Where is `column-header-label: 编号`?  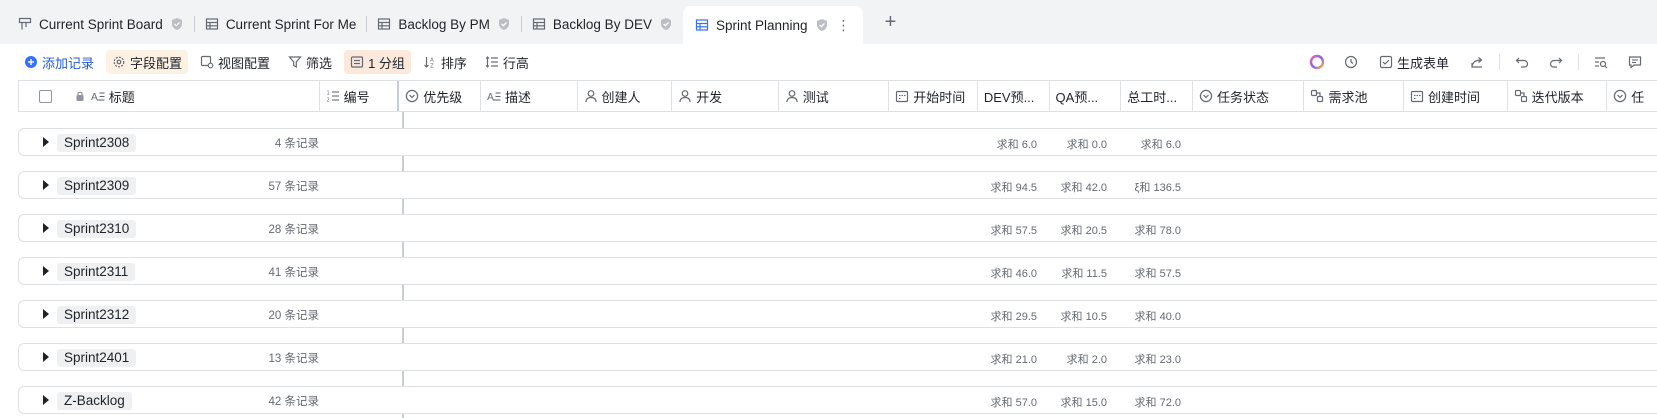 column-header-label: 编号 is located at coordinates (356, 97).